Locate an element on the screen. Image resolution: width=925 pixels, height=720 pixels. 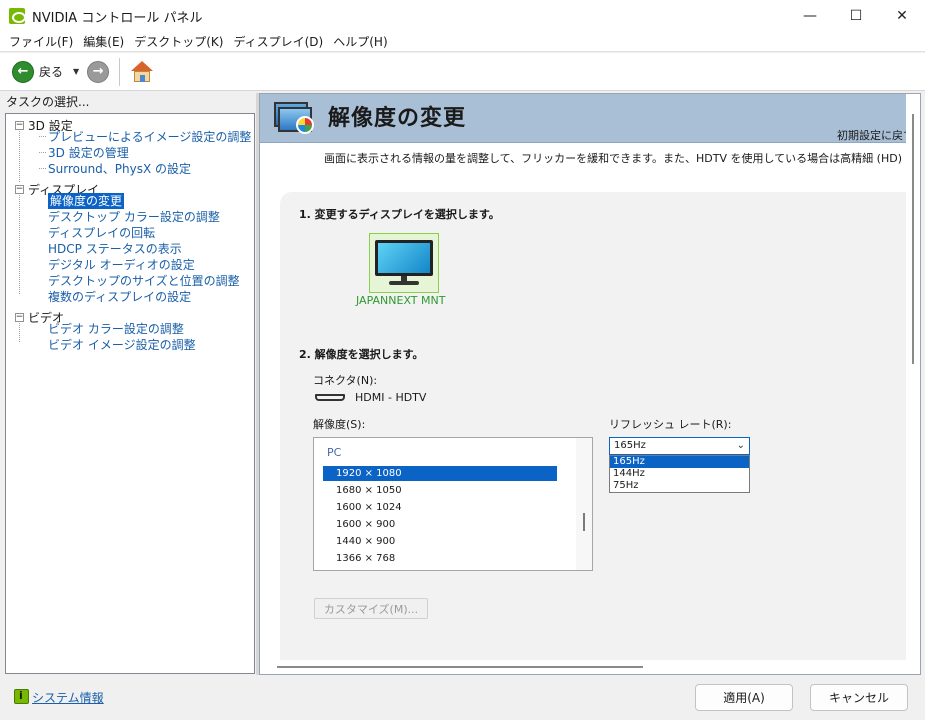
tree-item-multiple-displays: 複数のディスプレイの設定 is located at coordinates (119, 297).